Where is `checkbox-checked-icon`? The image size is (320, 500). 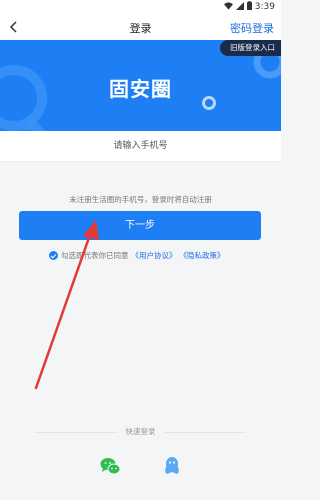
checkbox-checked-icon is located at coordinates (53, 255).